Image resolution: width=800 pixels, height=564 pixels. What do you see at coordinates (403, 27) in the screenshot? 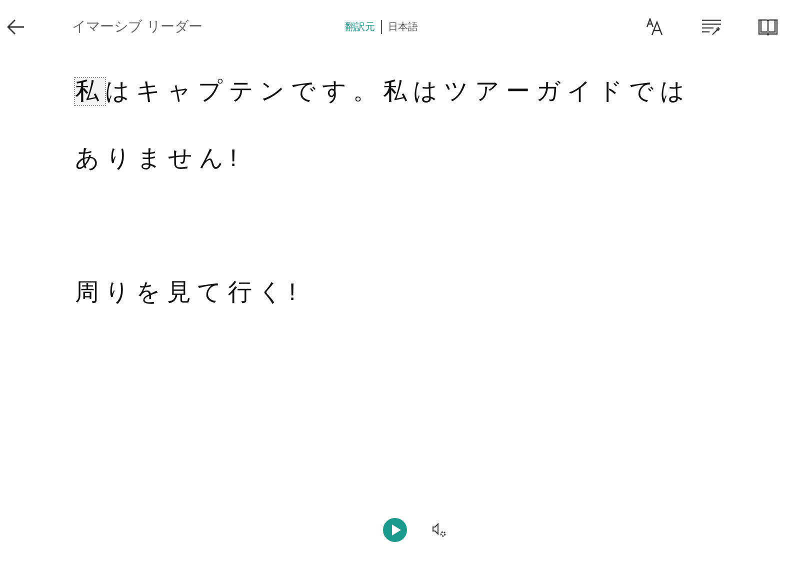
I see `language-label: 日本語` at bounding box center [403, 27].